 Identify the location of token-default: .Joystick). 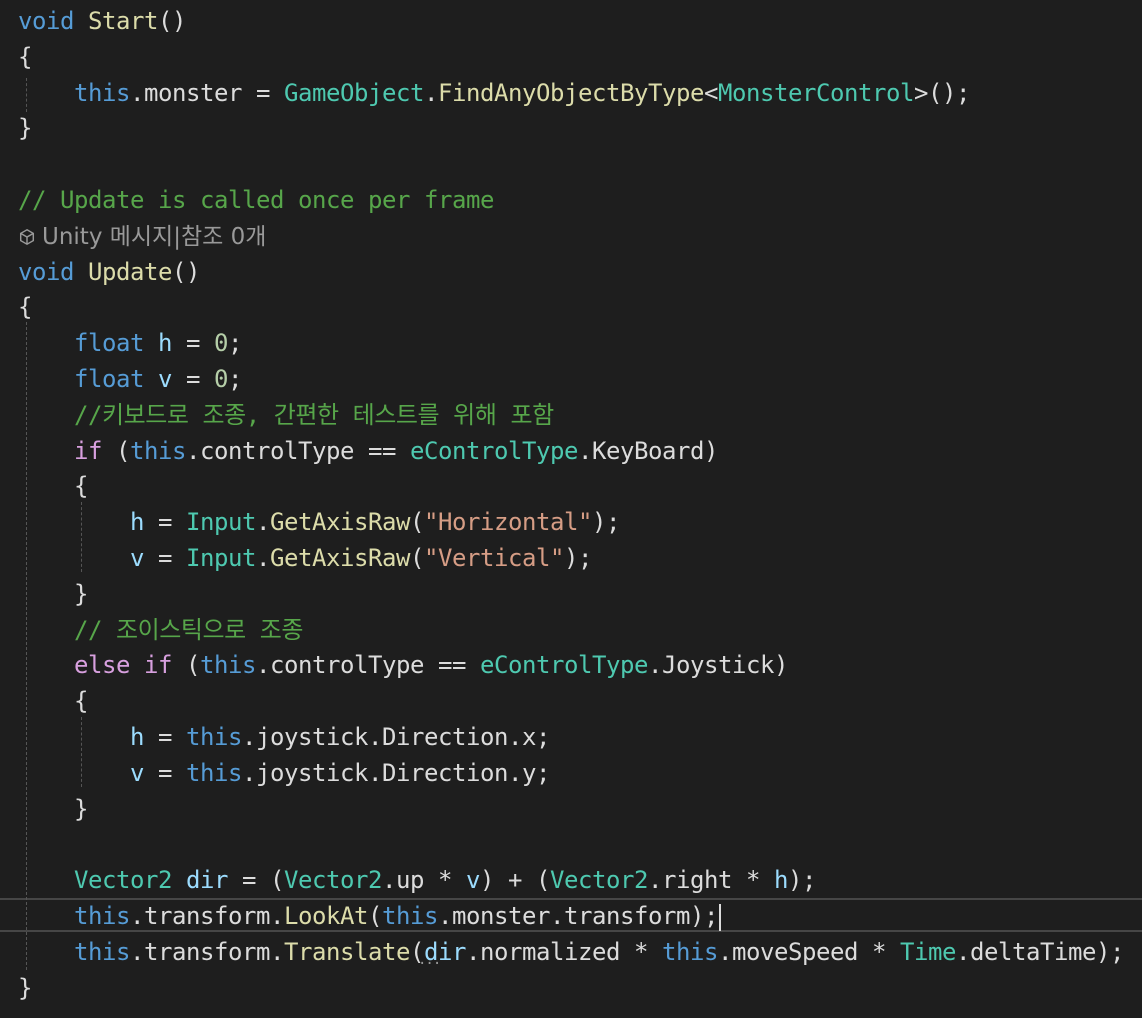
(718, 665).